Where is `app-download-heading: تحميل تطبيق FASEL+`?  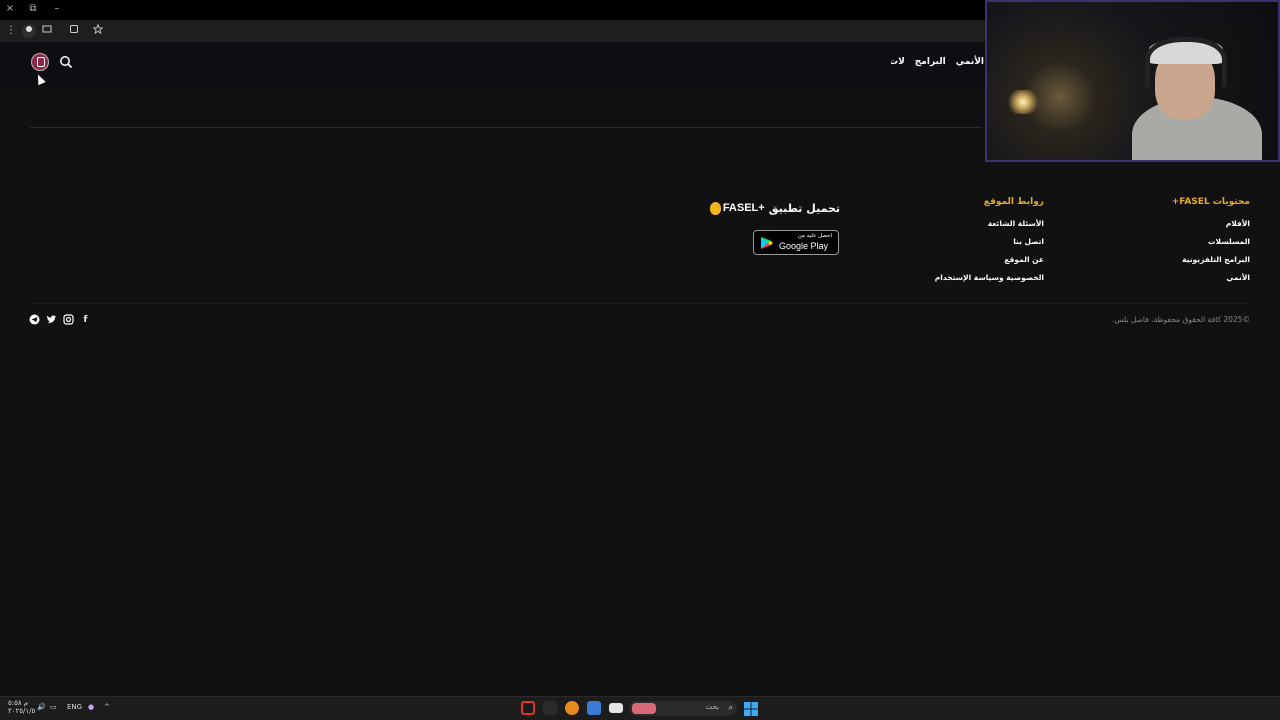
app-download-heading: تحميل تطبيق FASEL+ is located at coordinates (774, 208).